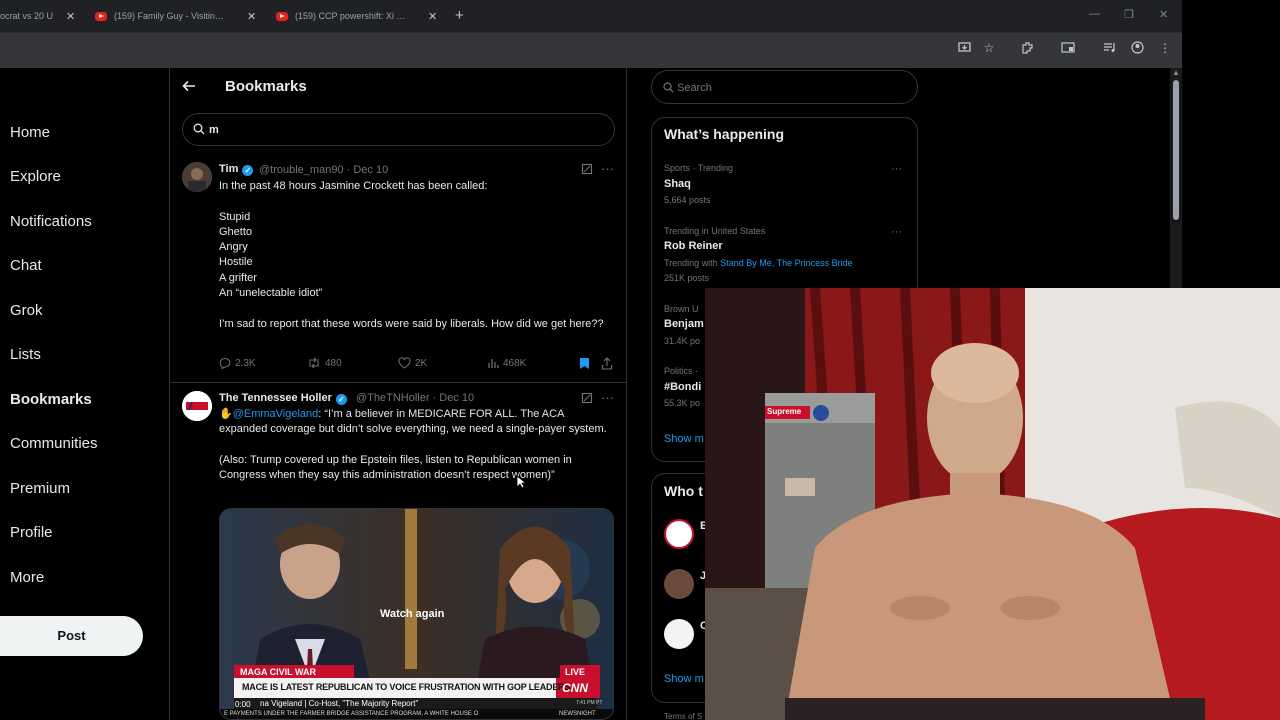 The image size is (1280, 720). Describe the element at coordinates (26, 265) in the screenshot. I see `sidebar-item-chat: Chat` at that location.